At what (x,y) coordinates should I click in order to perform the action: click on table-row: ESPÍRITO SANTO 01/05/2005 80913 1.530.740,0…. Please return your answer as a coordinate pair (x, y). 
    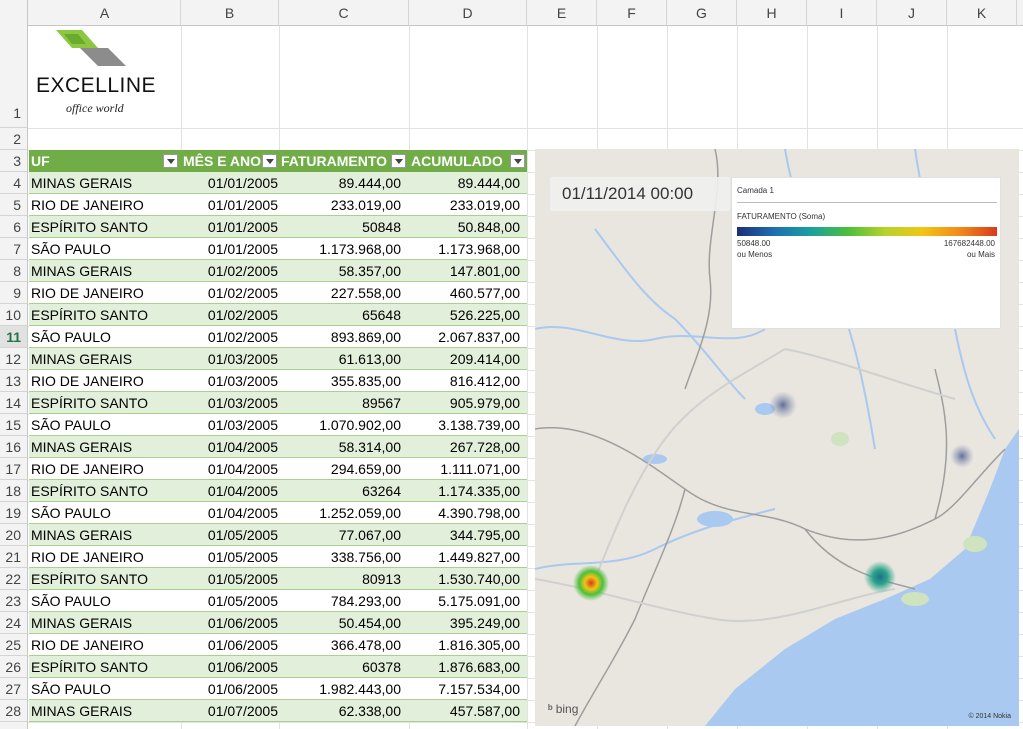
    Looking at the image, I should click on (278, 579).